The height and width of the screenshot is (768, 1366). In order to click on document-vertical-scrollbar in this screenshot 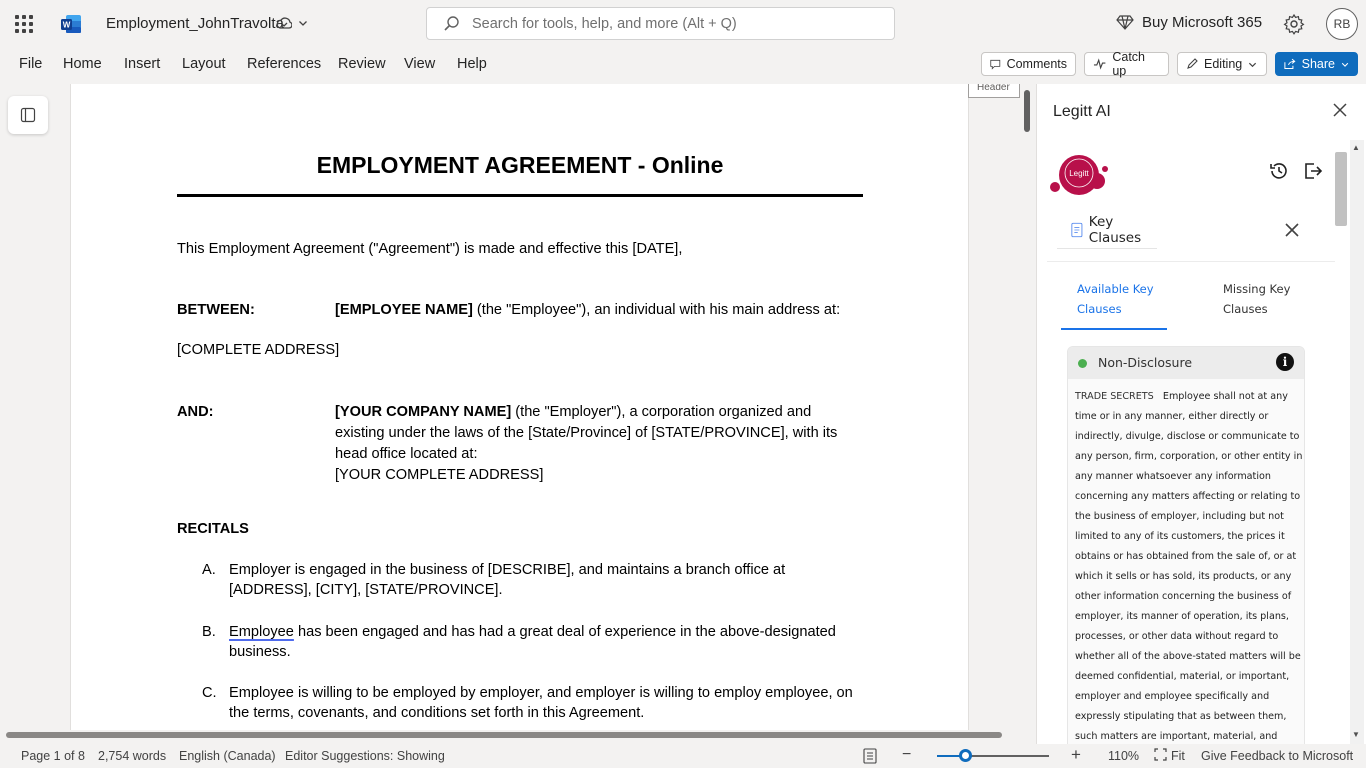, I will do `click(1027, 111)`.